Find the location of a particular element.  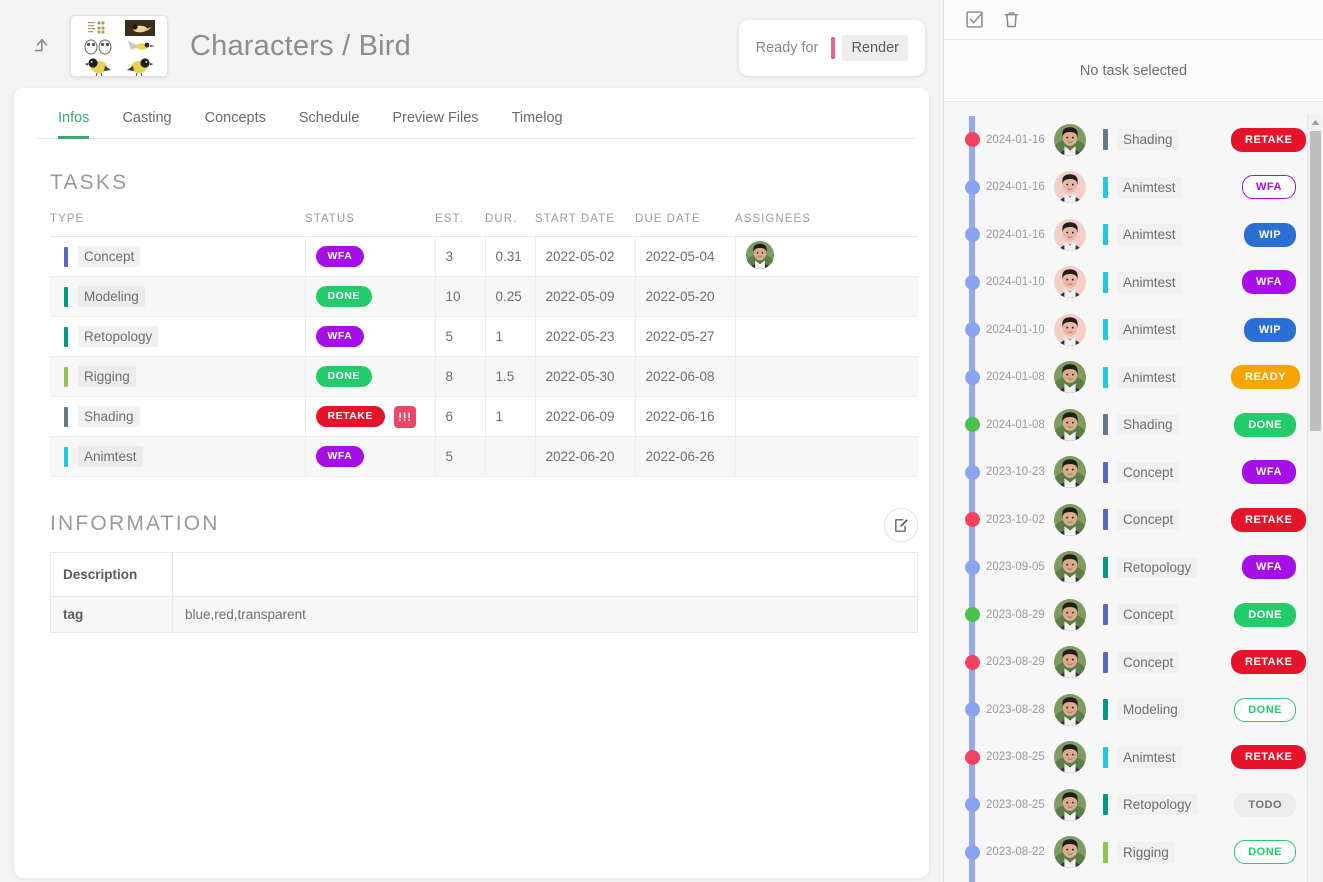

task-dur-cell: 0.25 is located at coordinates (510, 296).